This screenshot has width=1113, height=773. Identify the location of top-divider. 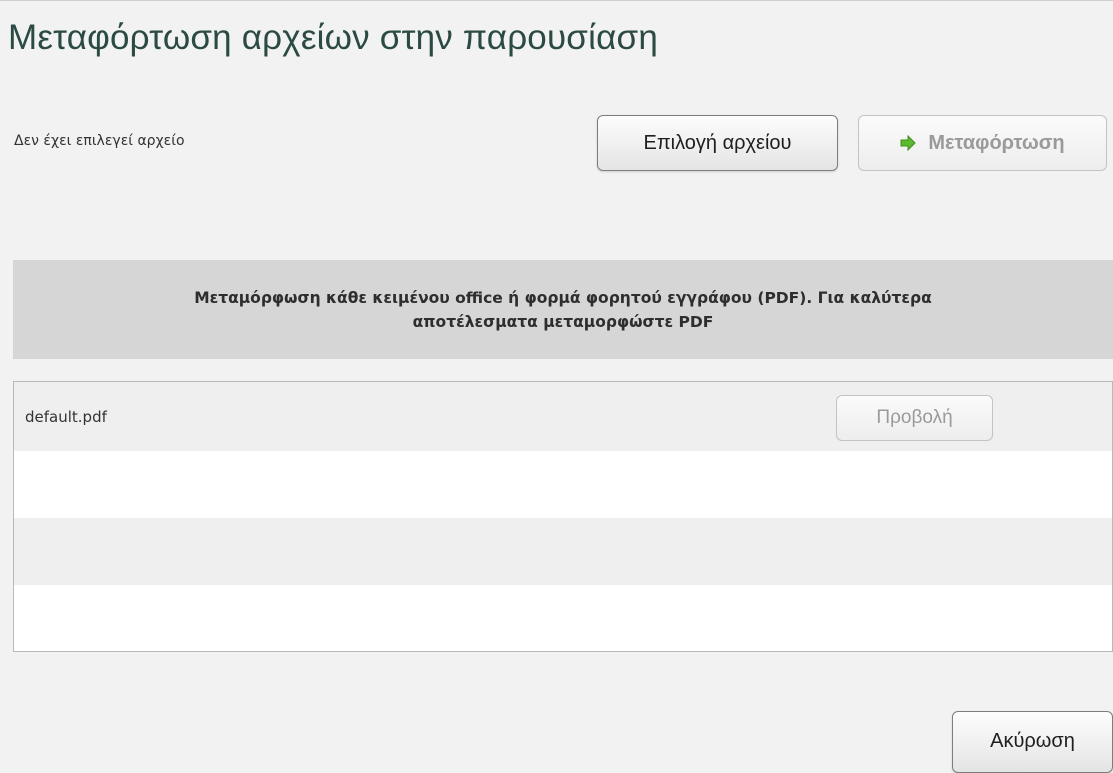
(556, 0).